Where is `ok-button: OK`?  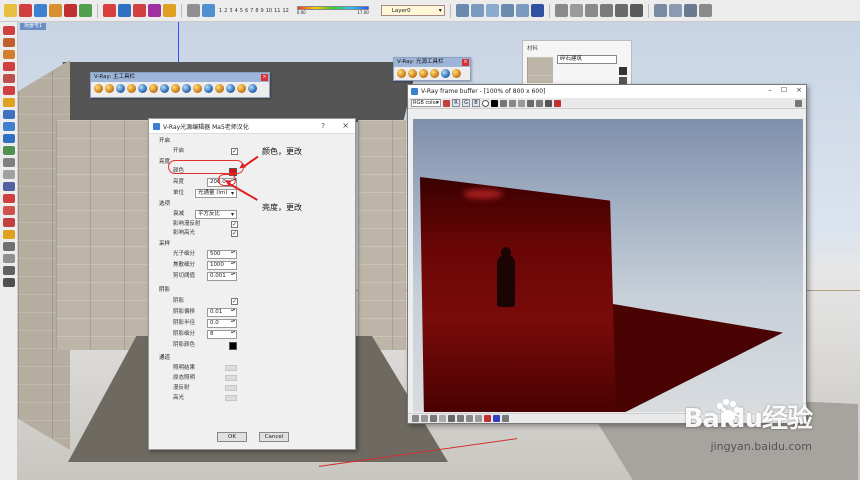
ok-button: OK is located at coordinates (232, 437).